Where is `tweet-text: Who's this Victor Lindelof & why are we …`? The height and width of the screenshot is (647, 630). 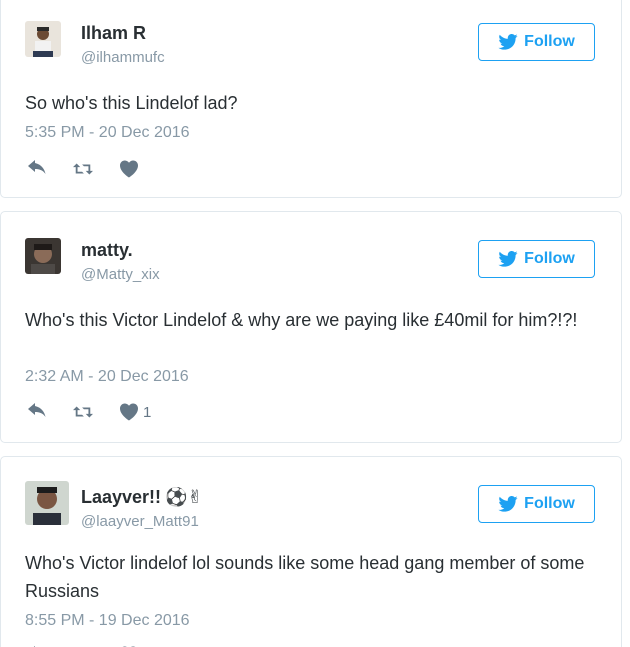
tweet-text: Who's this Victor Lindelof & why are we … is located at coordinates (301, 320).